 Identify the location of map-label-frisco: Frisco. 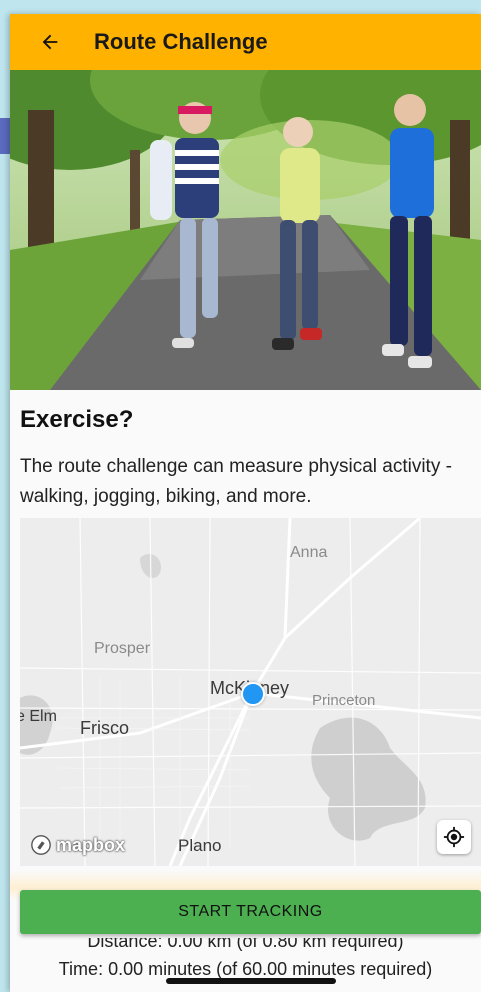
(104, 728).